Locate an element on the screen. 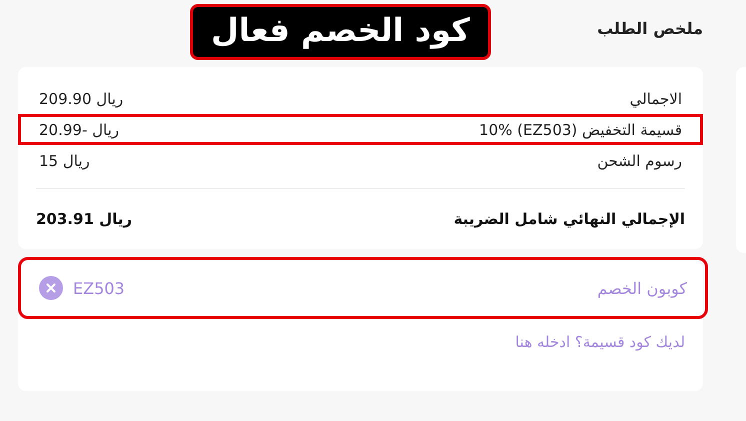 Image resolution: width=746 pixels, height=421 pixels. row-label: رسوم الشحن is located at coordinates (639, 161).